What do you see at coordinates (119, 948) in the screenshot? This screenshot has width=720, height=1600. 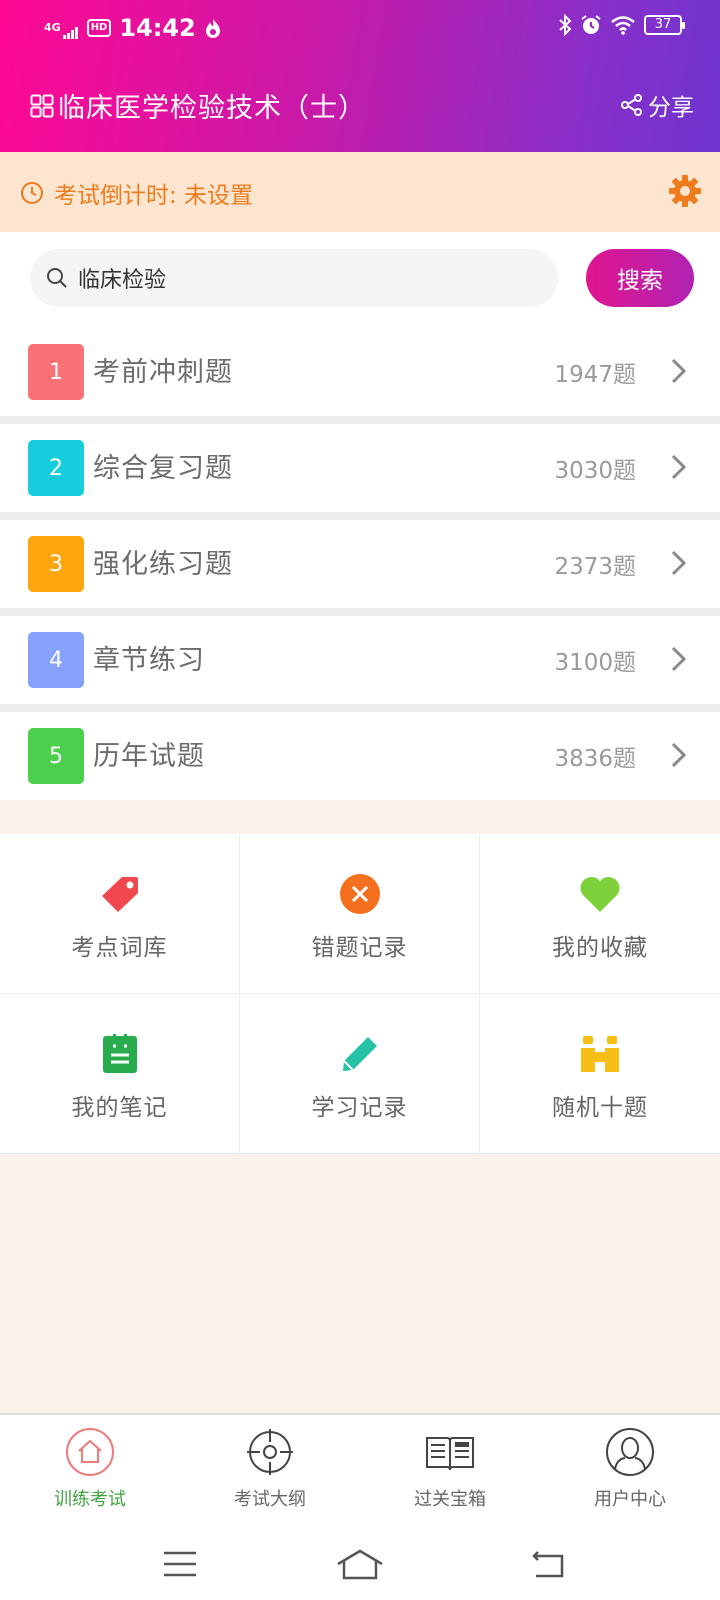 I see `grid-item-label: 考点词库` at bounding box center [119, 948].